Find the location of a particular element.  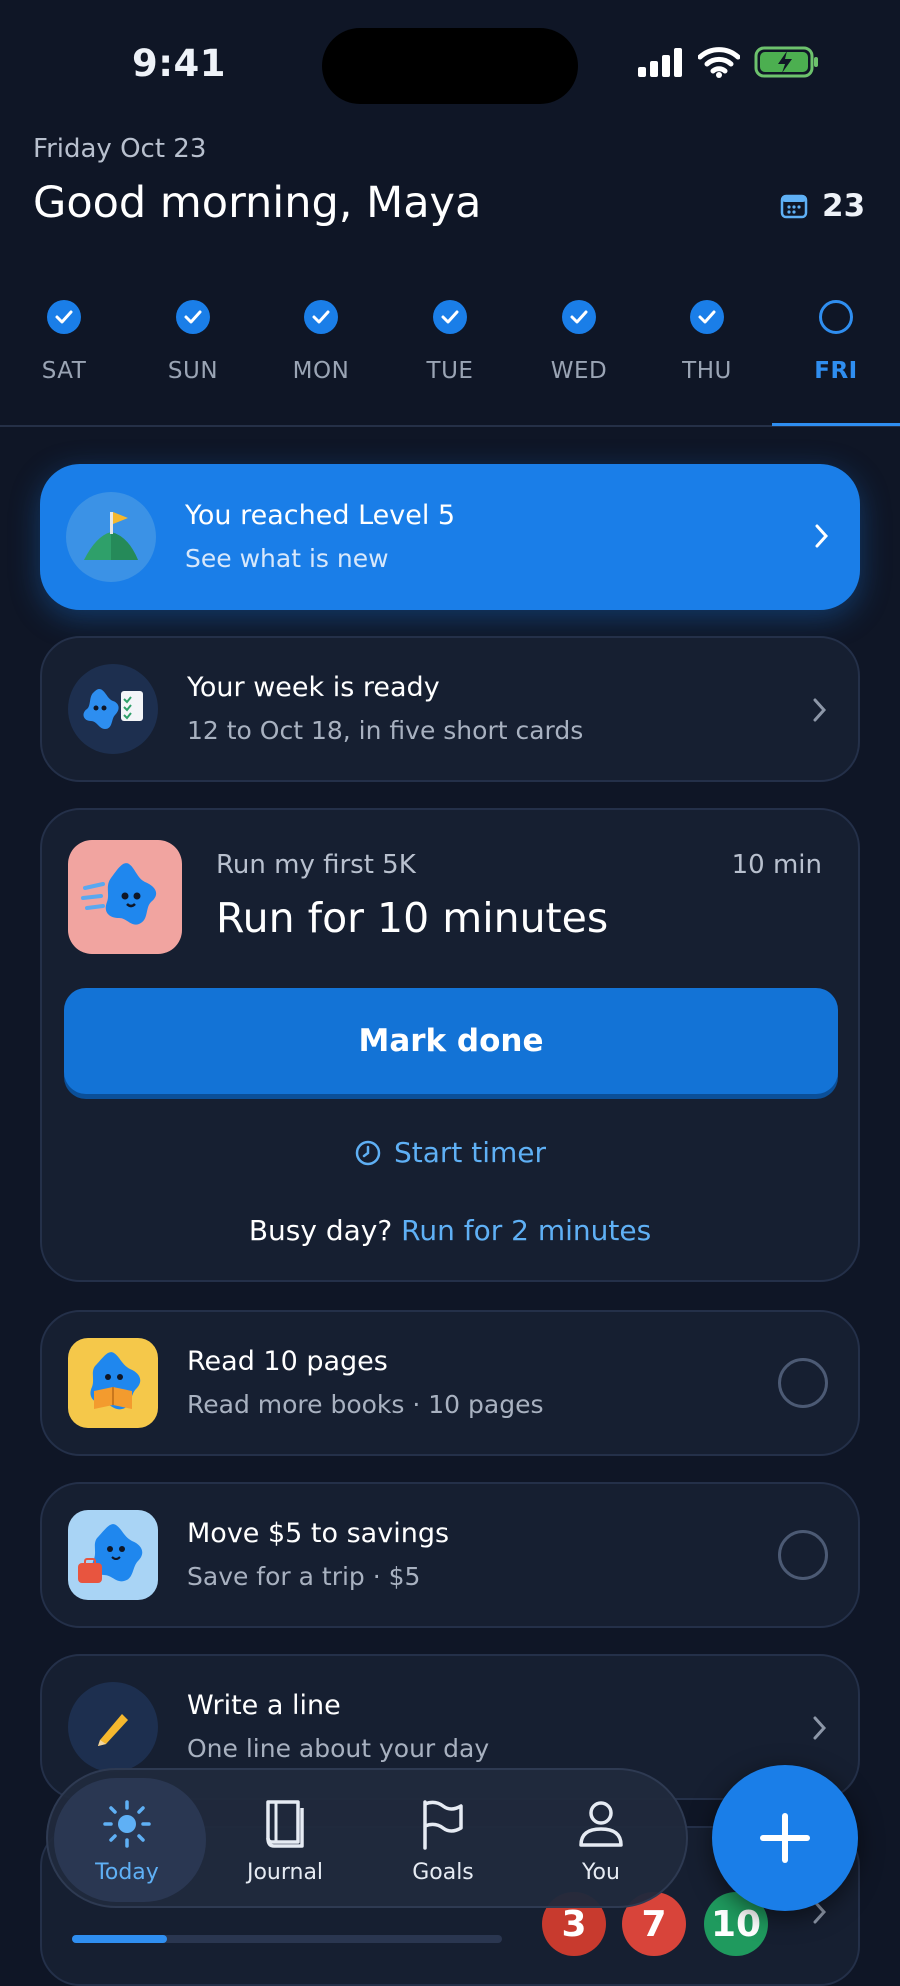

mountain-flag-icon is located at coordinates (111, 537).